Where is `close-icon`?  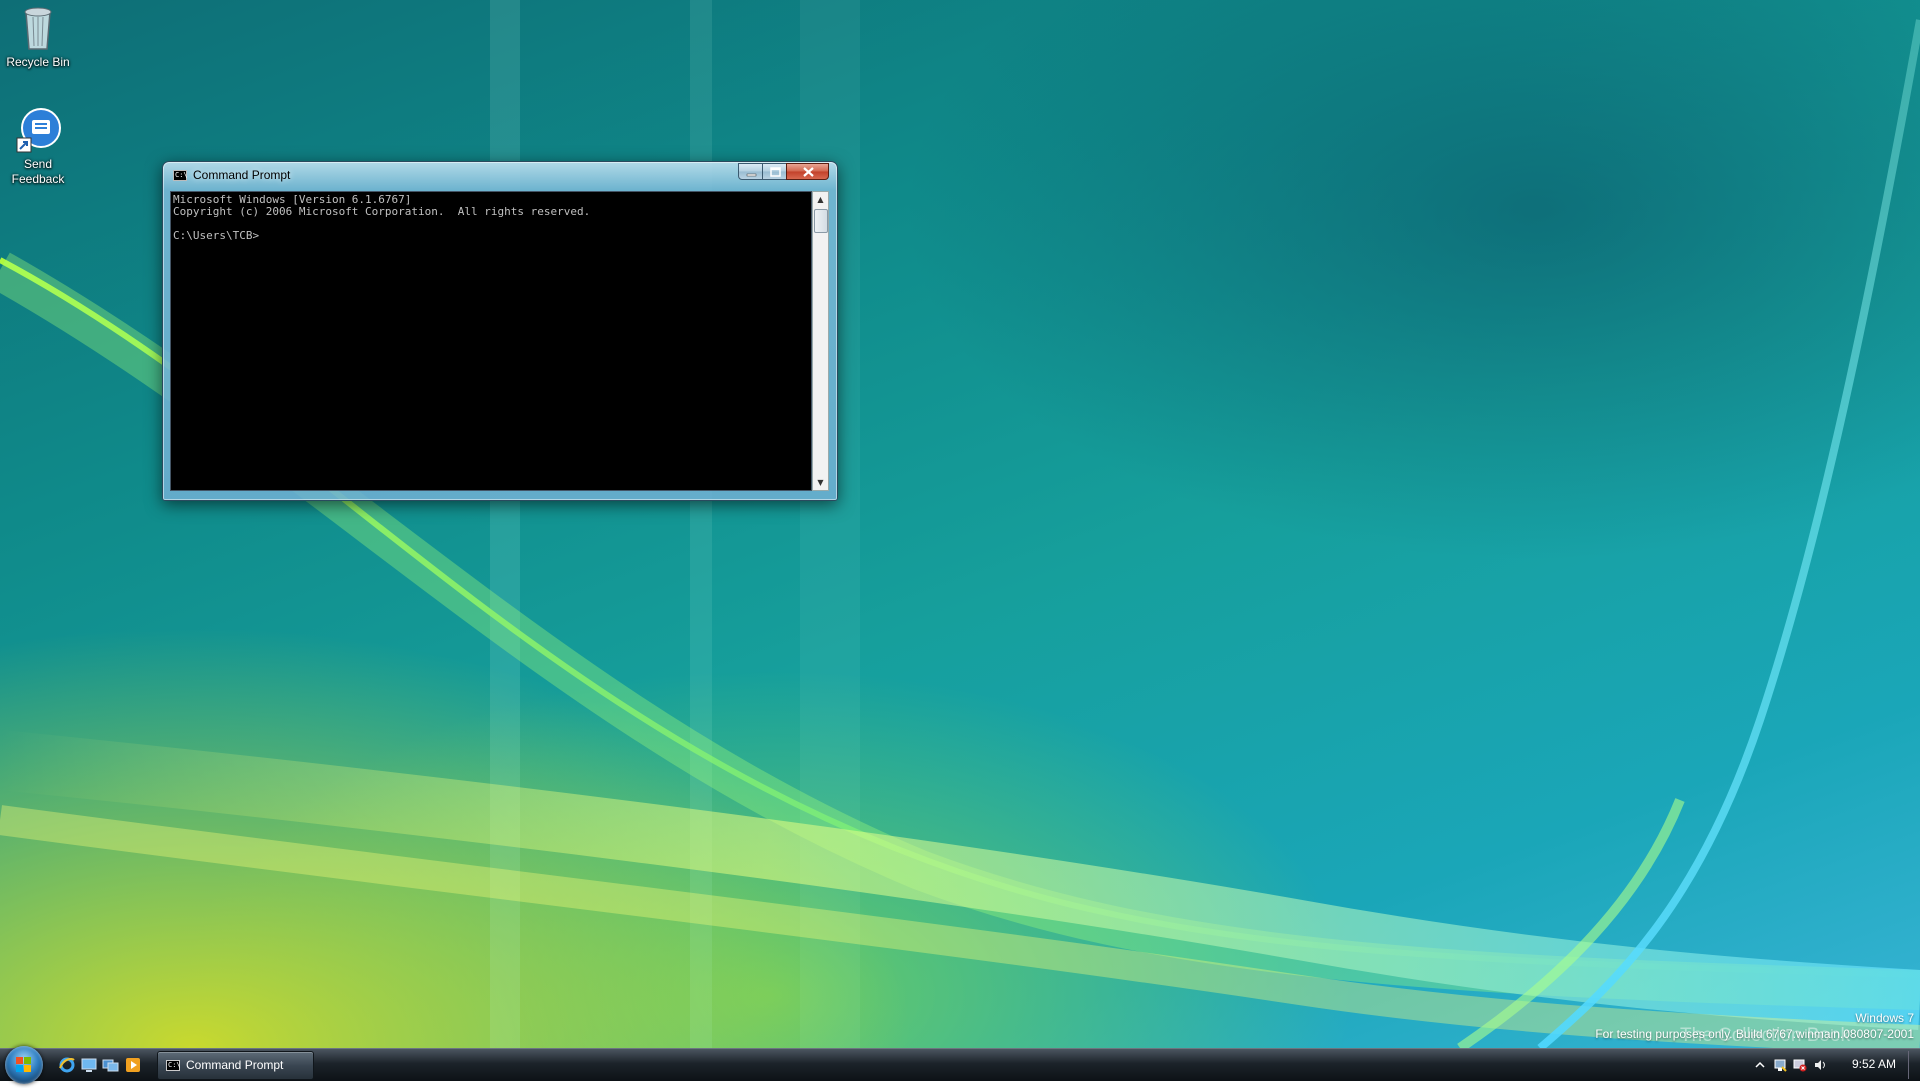 close-icon is located at coordinates (808, 172).